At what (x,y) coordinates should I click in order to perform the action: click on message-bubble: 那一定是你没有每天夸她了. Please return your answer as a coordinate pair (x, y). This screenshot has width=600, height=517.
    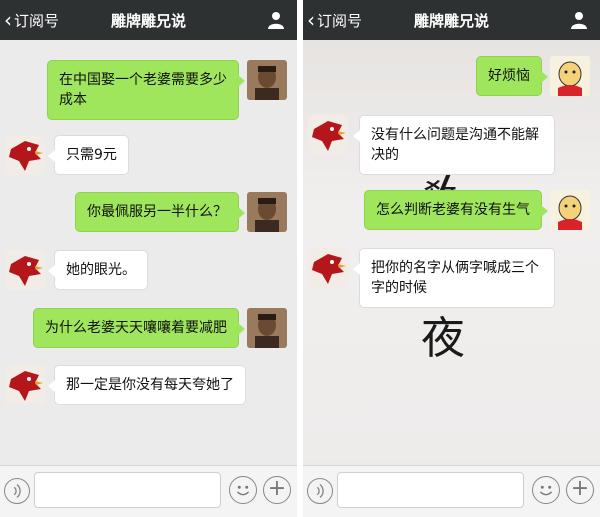
    Looking at the image, I should click on (147, 385).